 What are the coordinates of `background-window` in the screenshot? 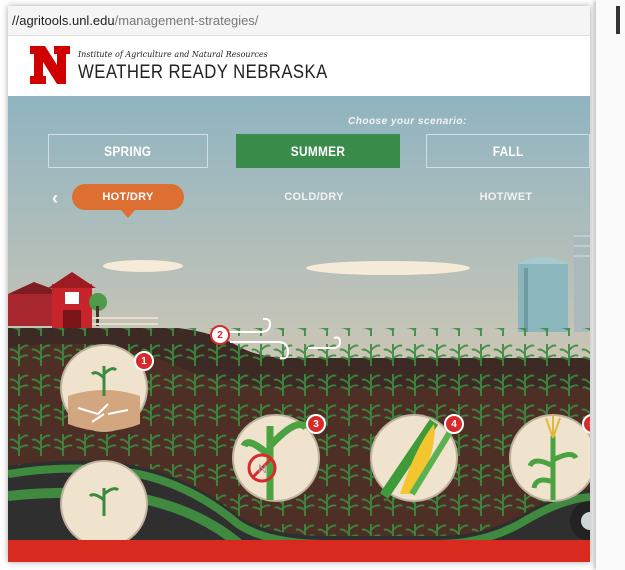 It's located at (610, 285).